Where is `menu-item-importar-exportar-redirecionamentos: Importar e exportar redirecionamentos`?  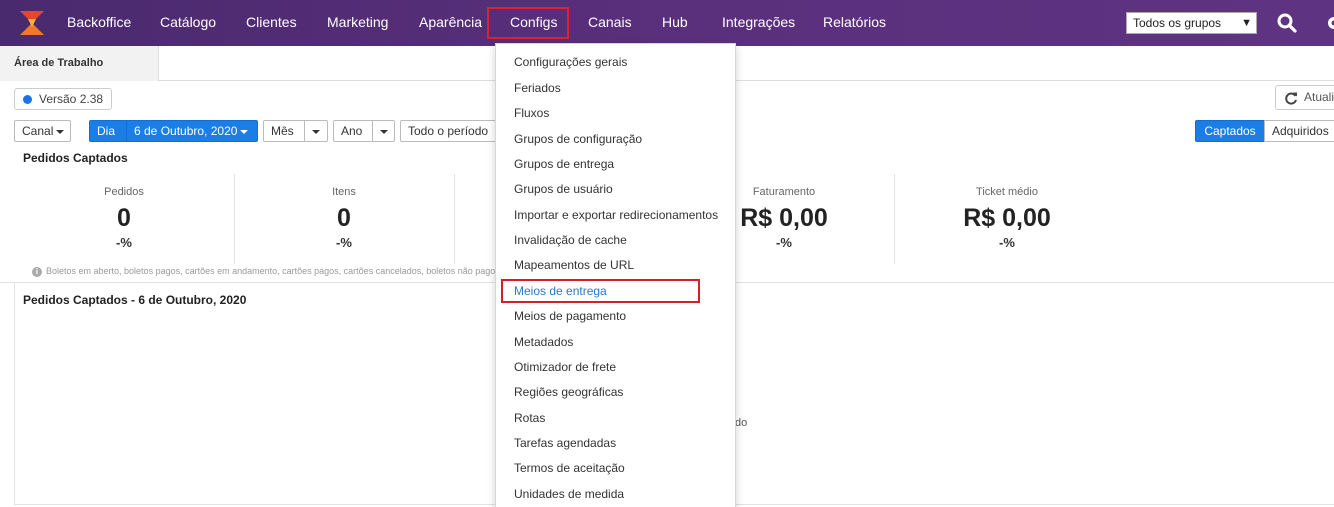
menu-item-importar-exportar-redirecionamentos: Importar e exportar redirecionamentos is located at coordinates (616, 215).